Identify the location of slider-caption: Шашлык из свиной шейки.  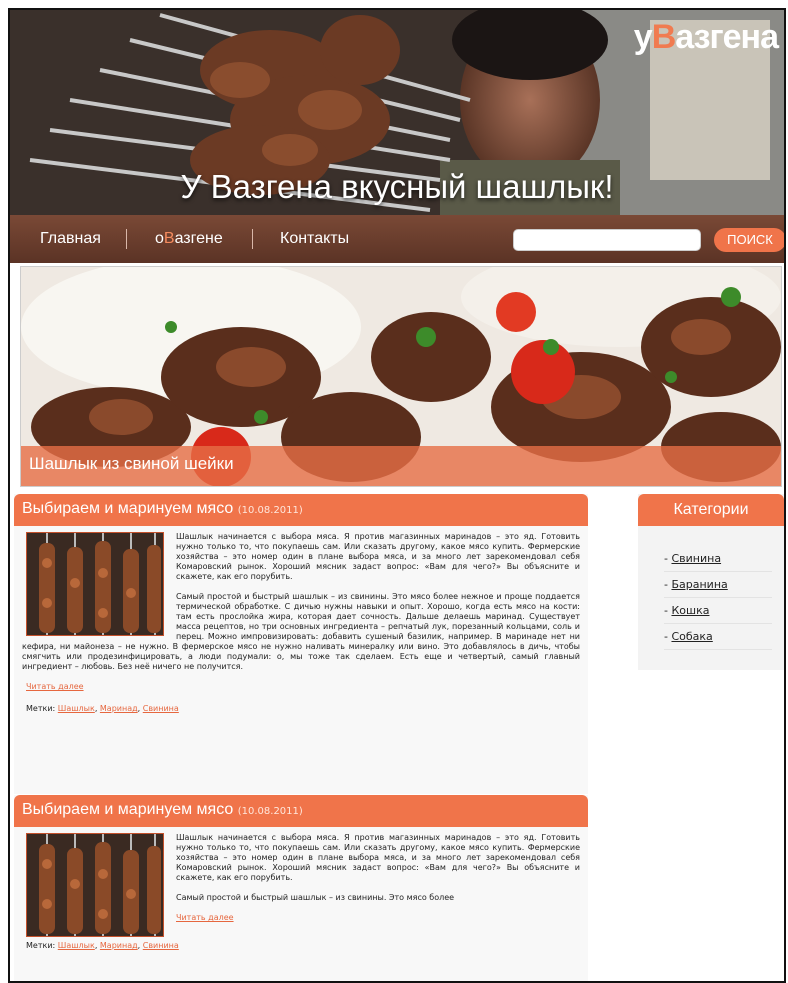
(401, 466).